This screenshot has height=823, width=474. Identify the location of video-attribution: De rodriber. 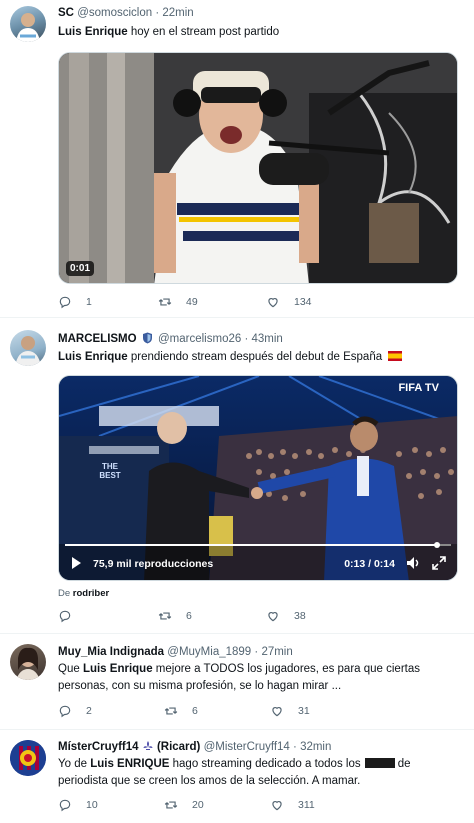
(84, 593).